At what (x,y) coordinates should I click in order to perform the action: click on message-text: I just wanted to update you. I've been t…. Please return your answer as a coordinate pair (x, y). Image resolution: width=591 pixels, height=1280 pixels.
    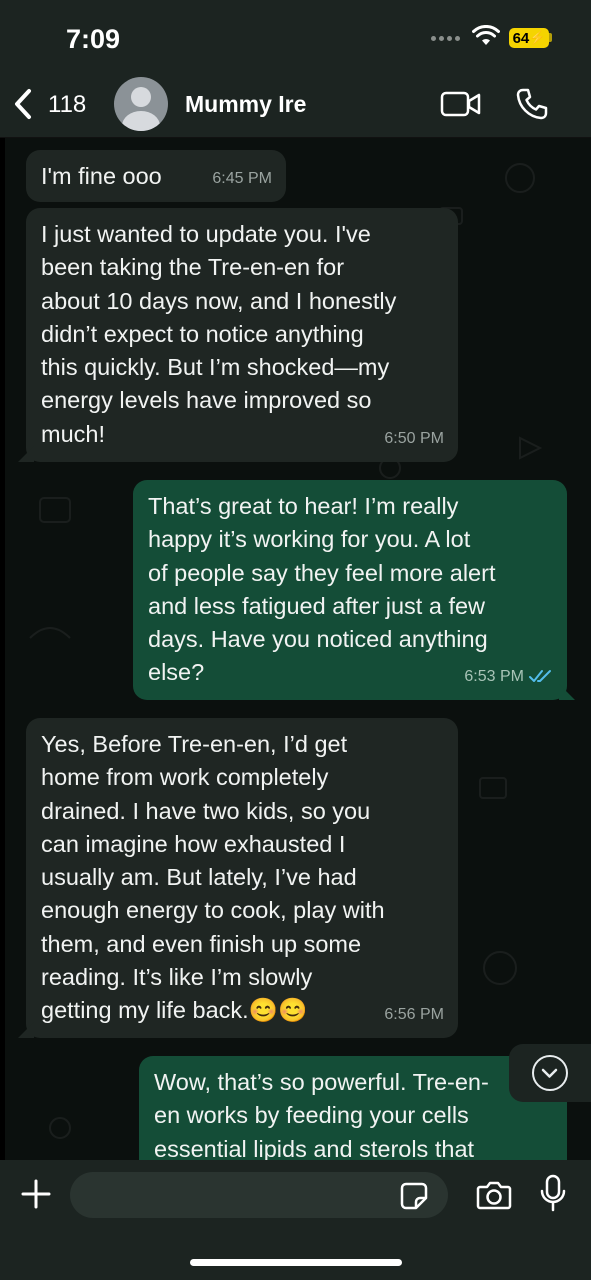
    Looking at the image, I should click on (219, 334).